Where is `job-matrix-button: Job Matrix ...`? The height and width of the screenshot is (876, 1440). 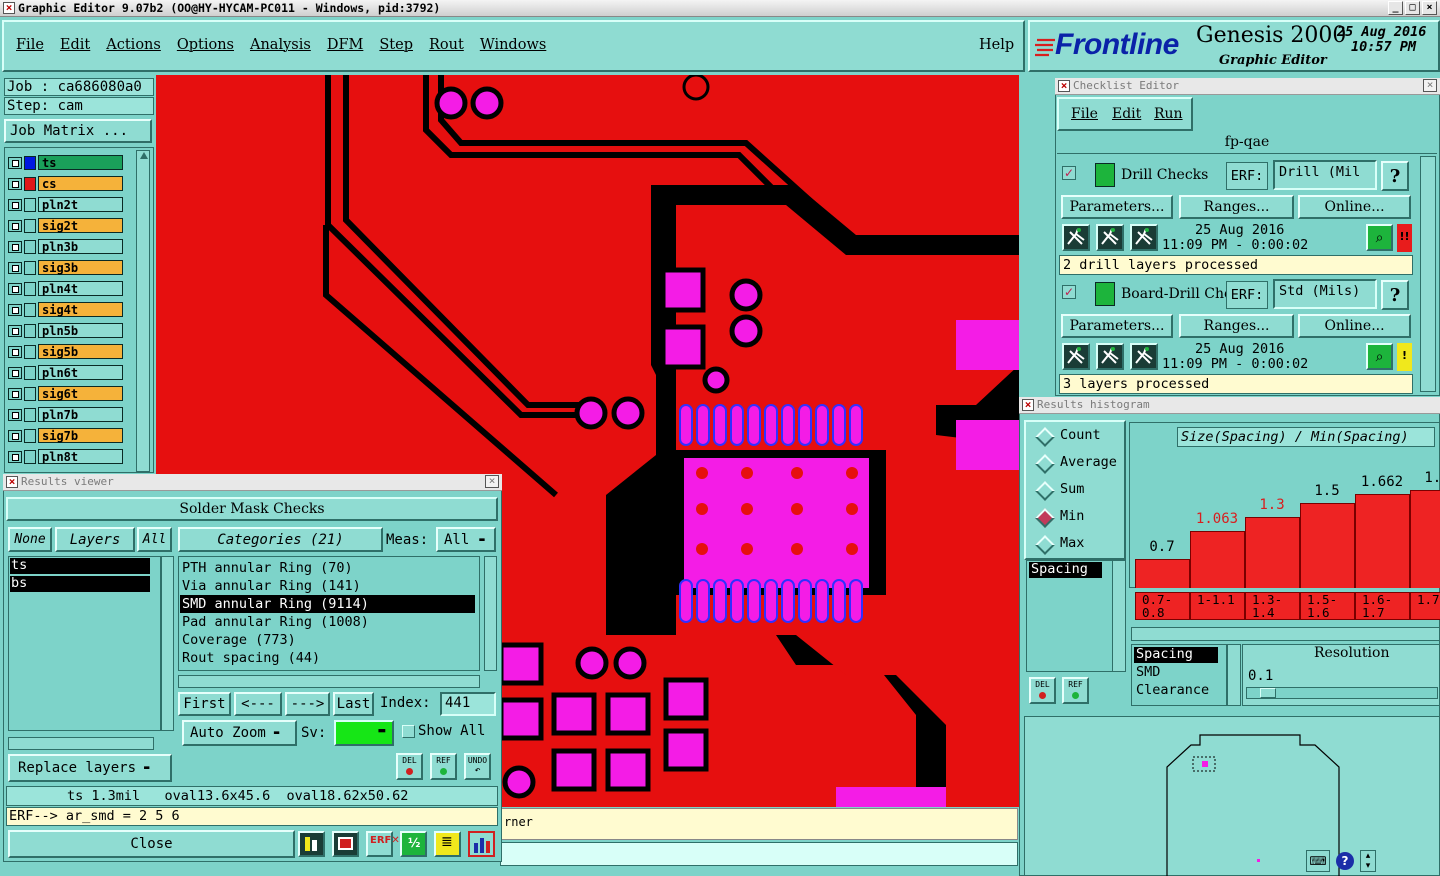 job-matrix-button: Job Matrix ... is located at coordinates (78, 131).